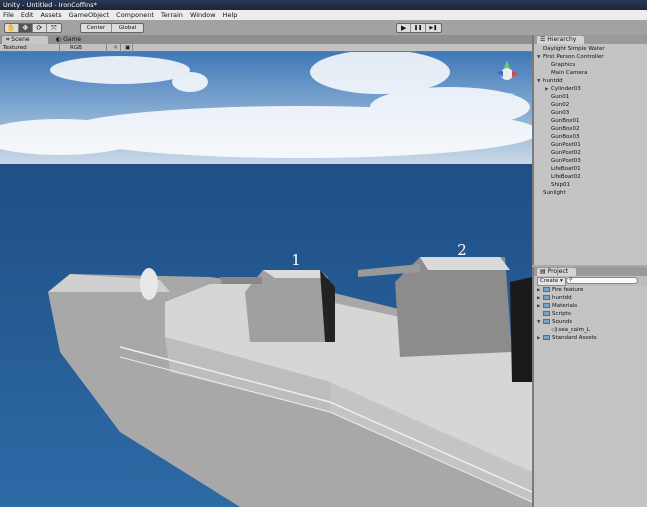  I want to click on hierarchy-item: ▶ Cylinder03, so click(590, 89).